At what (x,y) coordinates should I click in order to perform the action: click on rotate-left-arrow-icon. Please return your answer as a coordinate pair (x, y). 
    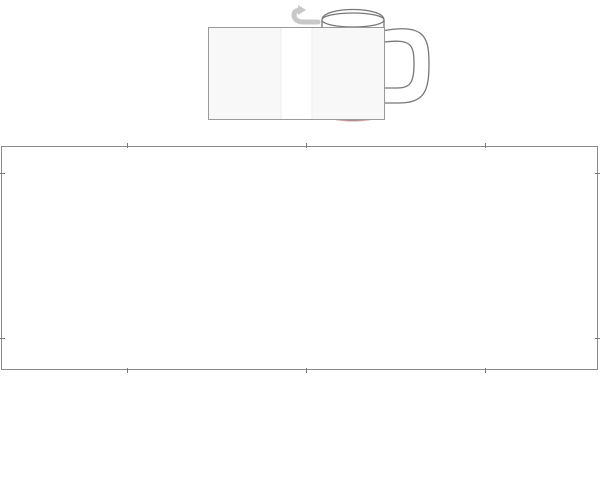
    Looking at the image, I should click on (306, 16).